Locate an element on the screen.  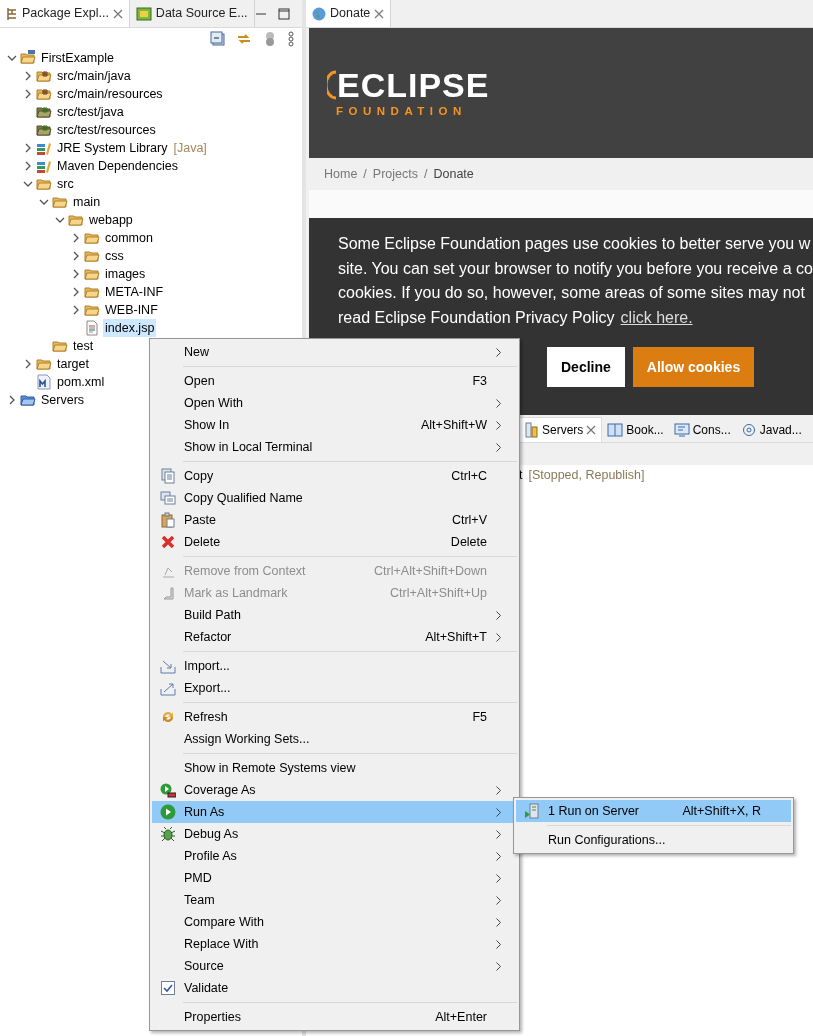
project-icon is located at coordinates (28, 58).